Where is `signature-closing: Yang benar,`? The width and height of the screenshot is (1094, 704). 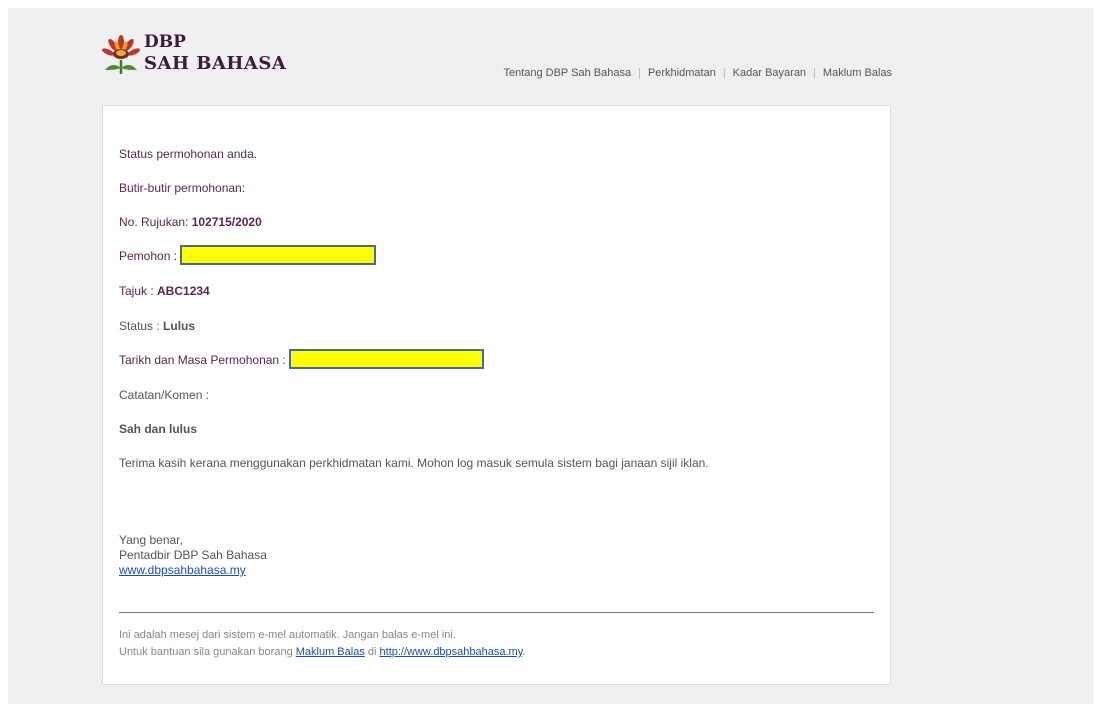 signature-closing: Yang benar, is located at coordinates (151, 540).